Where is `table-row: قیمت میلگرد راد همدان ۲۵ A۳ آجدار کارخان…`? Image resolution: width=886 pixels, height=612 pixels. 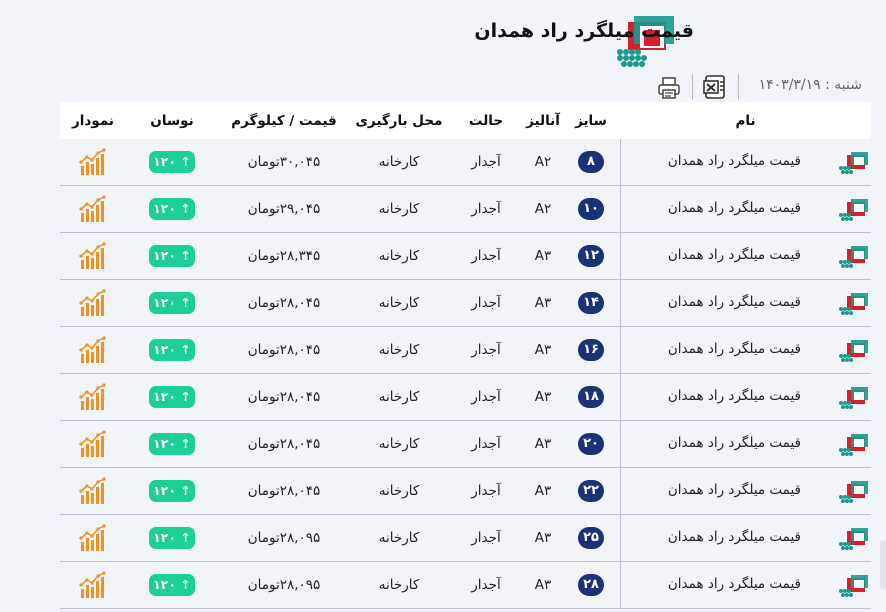 table-row: قیمت میلگرد راد همدان ۲۵ A۳ آجدار کارخان… is located at coordinates (465, 538).